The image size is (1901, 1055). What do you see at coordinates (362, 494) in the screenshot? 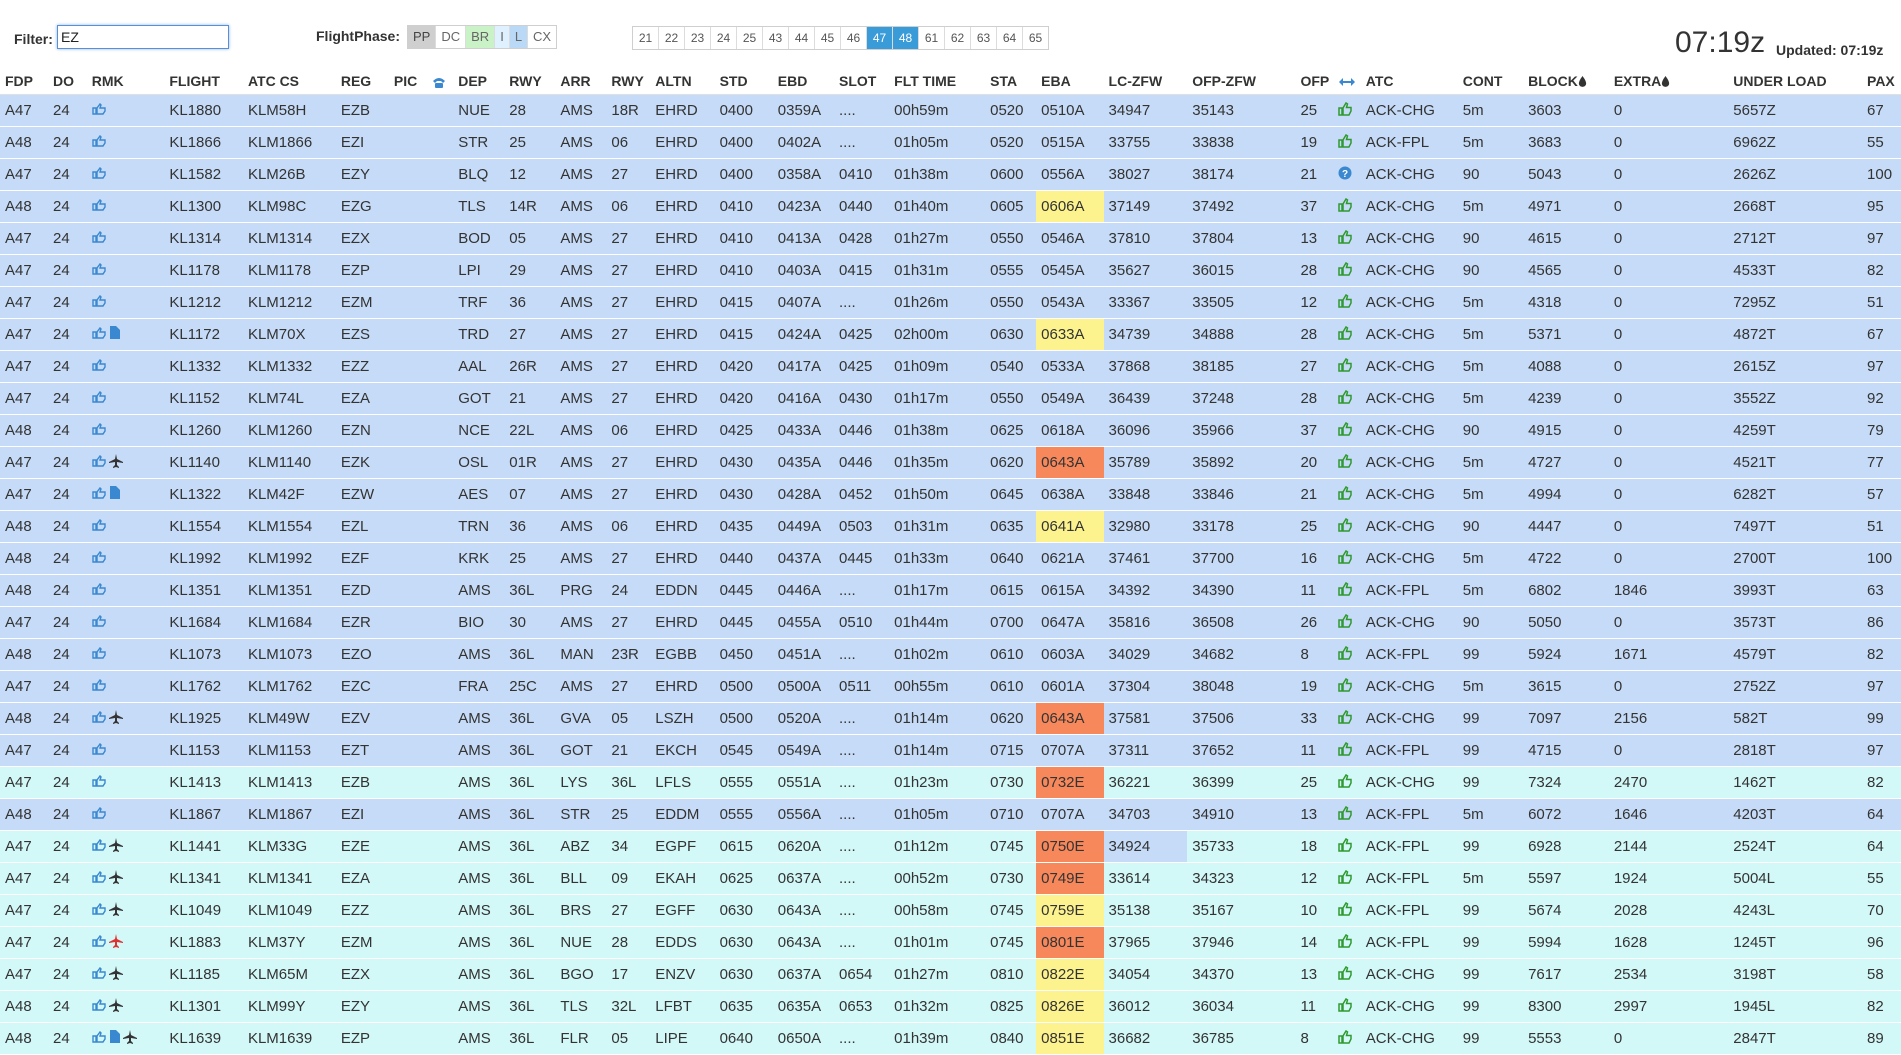
I see `registration-link: EZW` at bounding box center [362, 494].